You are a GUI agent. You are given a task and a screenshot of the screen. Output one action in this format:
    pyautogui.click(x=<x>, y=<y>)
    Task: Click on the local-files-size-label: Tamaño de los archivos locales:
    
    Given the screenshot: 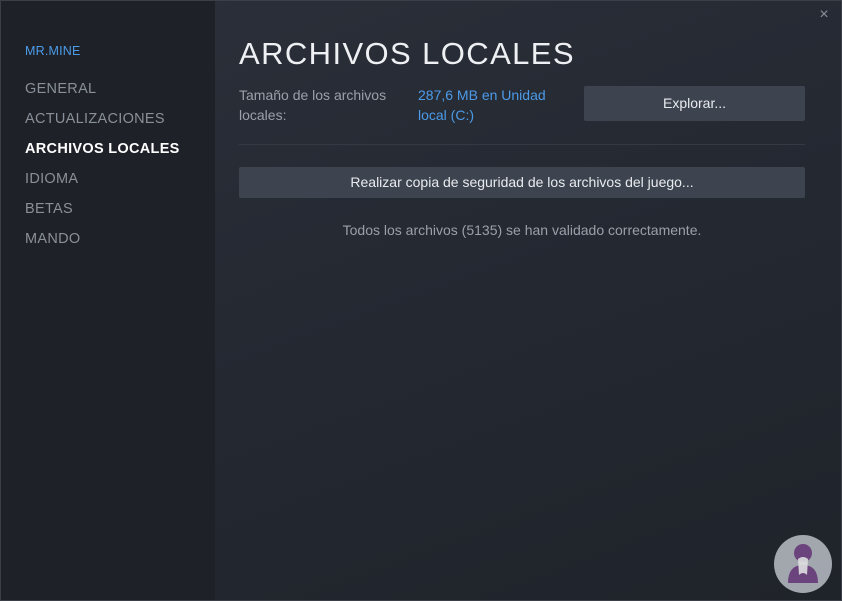 What is the action you would take?
    pyautogui.click(x=313, y=105)
    